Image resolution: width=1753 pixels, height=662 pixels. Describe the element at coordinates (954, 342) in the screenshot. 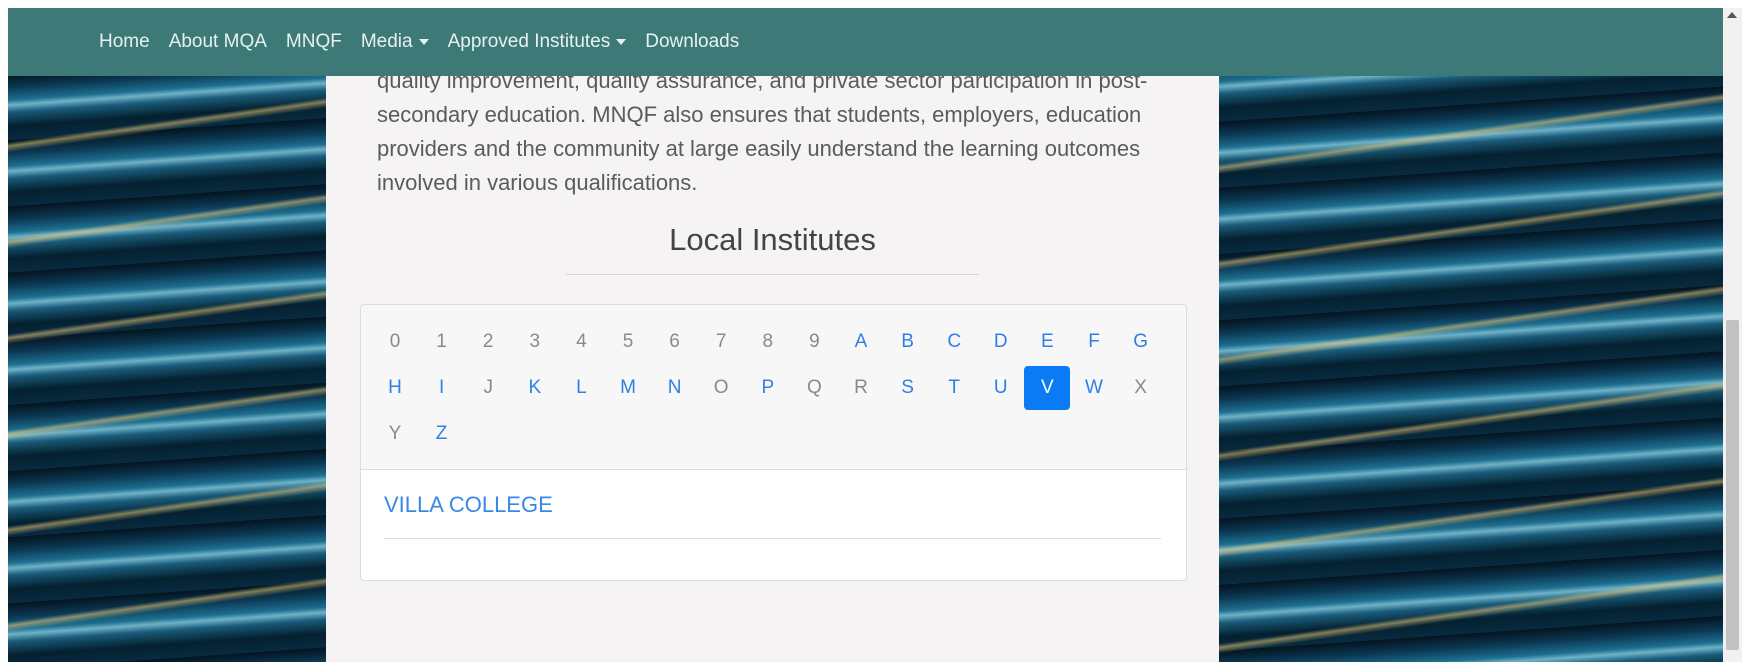

I see `letter-filter-c: C` at that location.